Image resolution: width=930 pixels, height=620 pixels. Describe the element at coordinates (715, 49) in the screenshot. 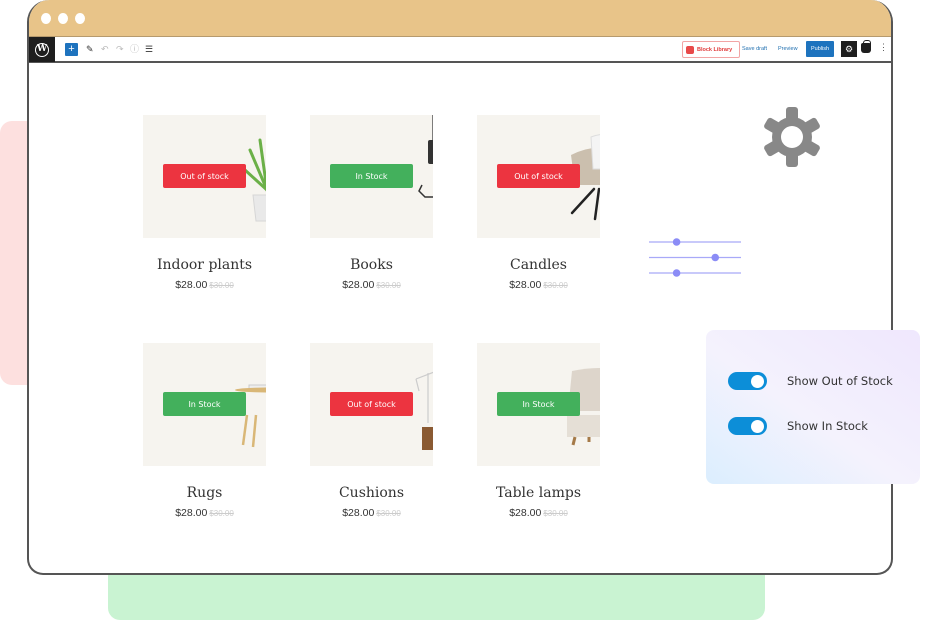

I see `block-library-label: Block Library` at that location.